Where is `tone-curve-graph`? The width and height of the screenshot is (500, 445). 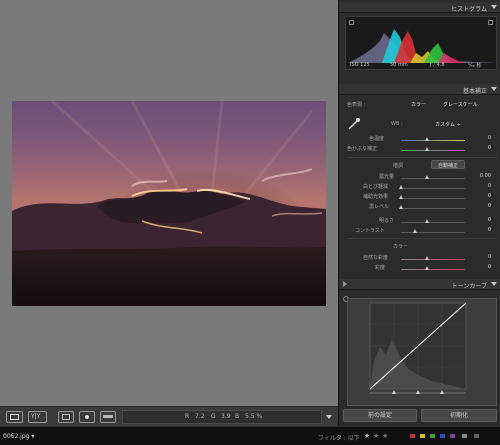
tone-curve-graph is located at coordinates (422, 352).